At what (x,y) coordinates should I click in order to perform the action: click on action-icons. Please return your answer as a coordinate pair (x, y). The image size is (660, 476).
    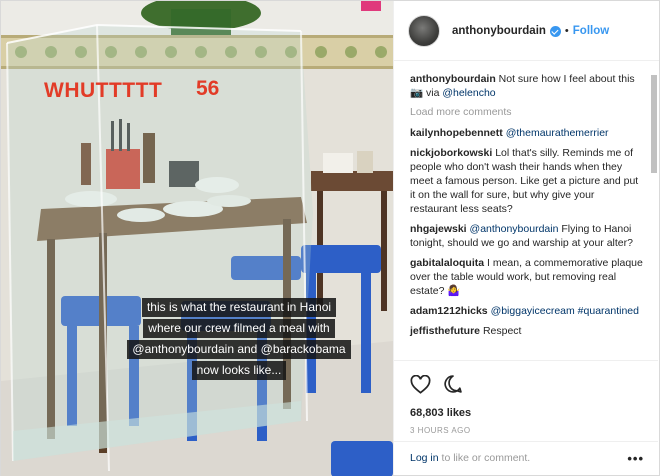
    Looking at the image, I should click on (526, 384).